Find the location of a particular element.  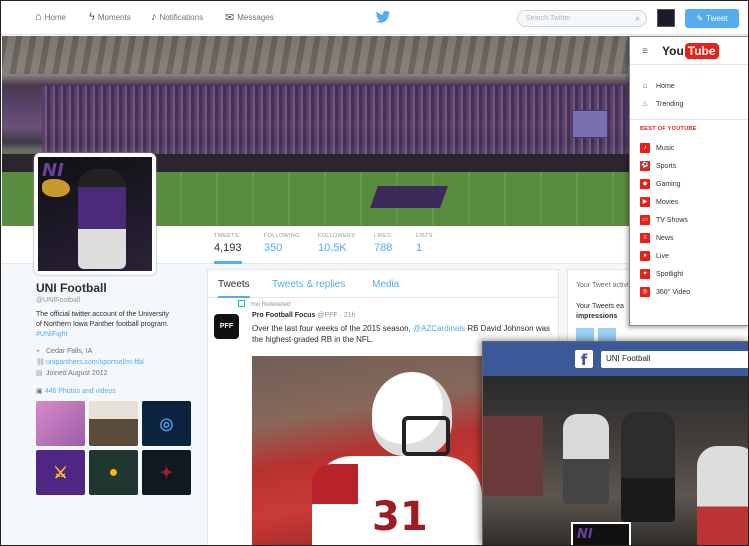

calendar-icon: ▤ is located at coordinates (39, 373).